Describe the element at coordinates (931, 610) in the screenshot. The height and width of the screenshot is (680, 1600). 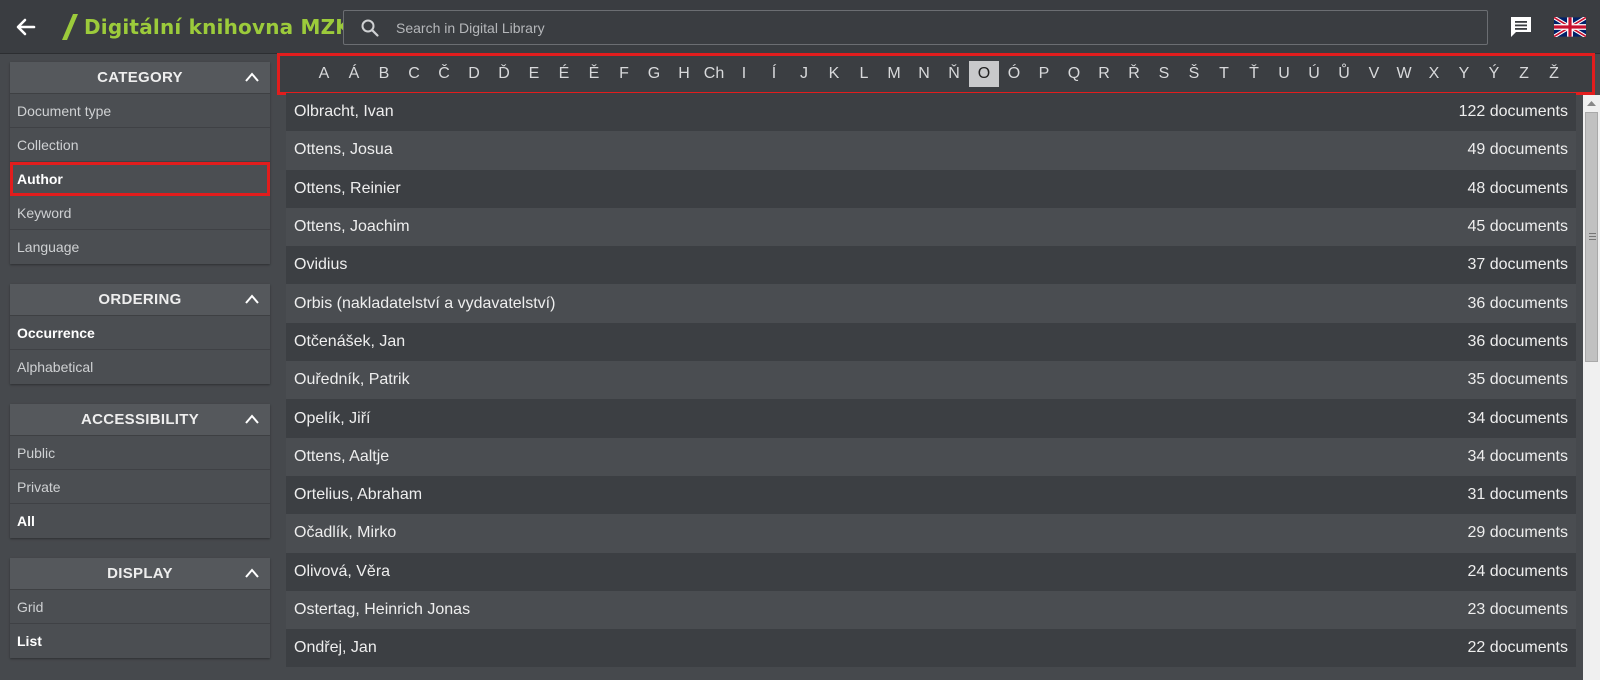
I see `author-row: Ostertag, Heinrich Jonas 23 documents` at that location.